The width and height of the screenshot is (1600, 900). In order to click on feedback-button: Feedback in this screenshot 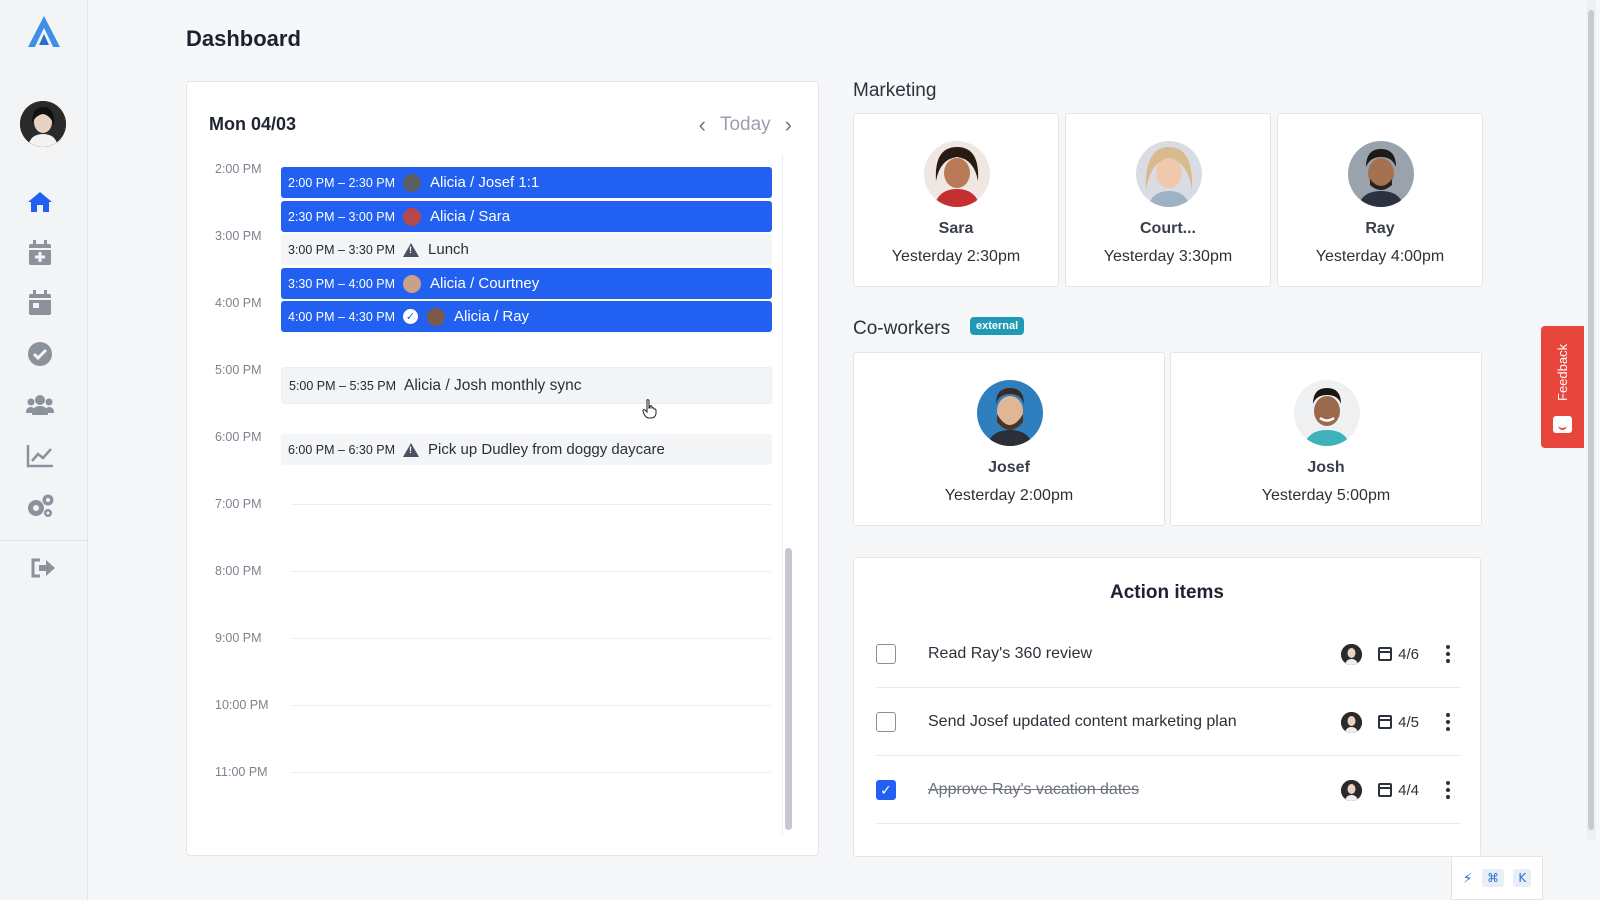, I will do `click(1562, 387)`.